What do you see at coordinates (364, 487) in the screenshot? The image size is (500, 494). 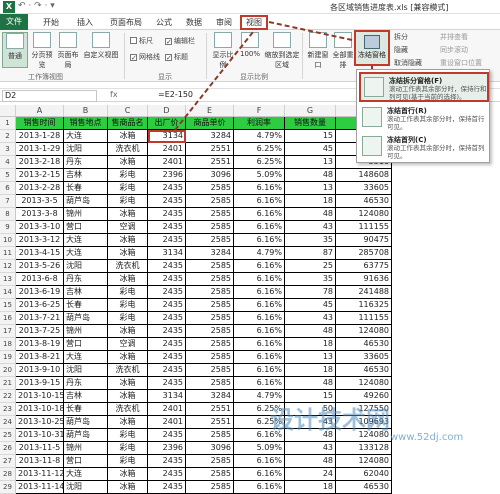 I see `table-cell: 46530` at bounding box center [364, 487].